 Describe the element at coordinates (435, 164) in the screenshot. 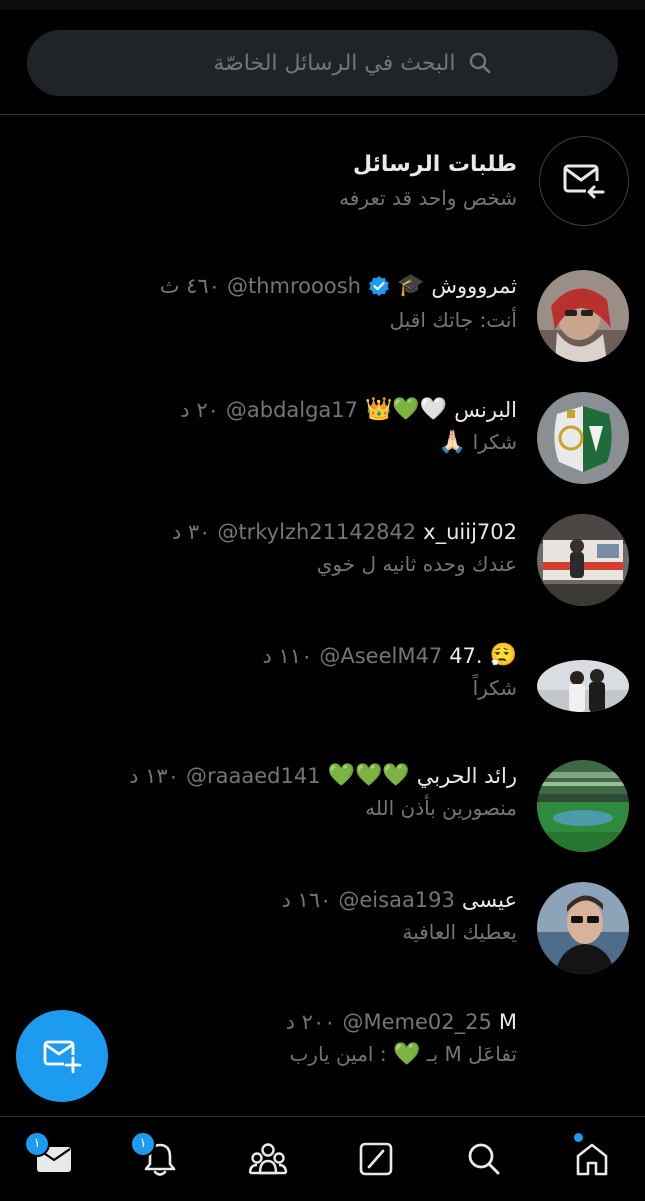

I see `message-requests-title: طلبات الرسائل` at that location.